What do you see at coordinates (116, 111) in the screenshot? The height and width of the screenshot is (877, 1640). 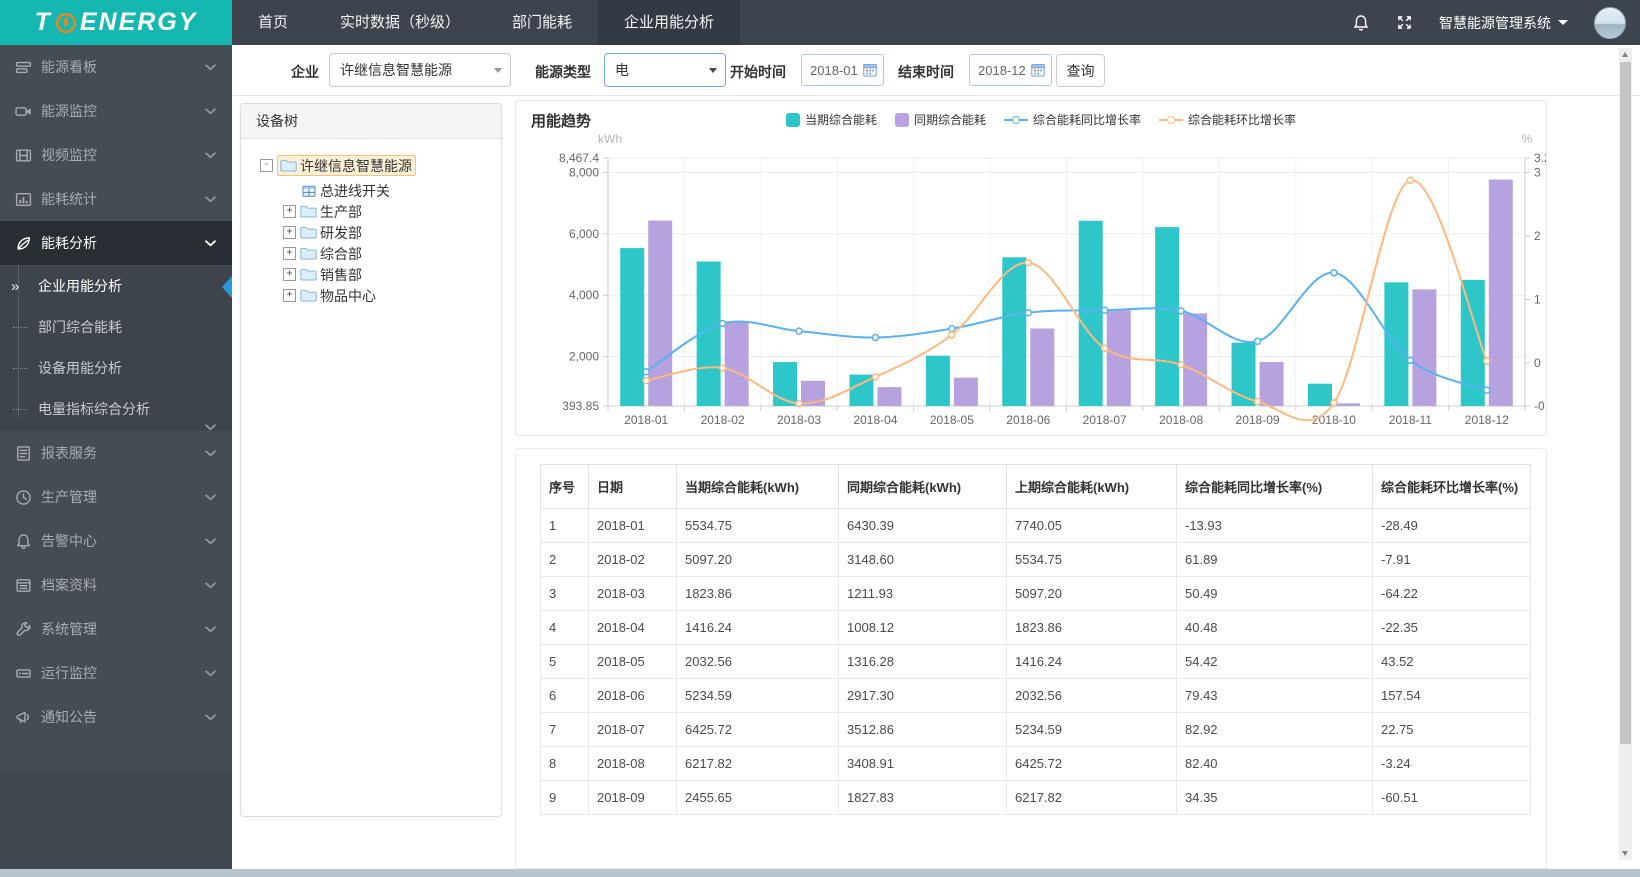 I see `sidebar-item: 能源监控` at bounding box center [116, 111].